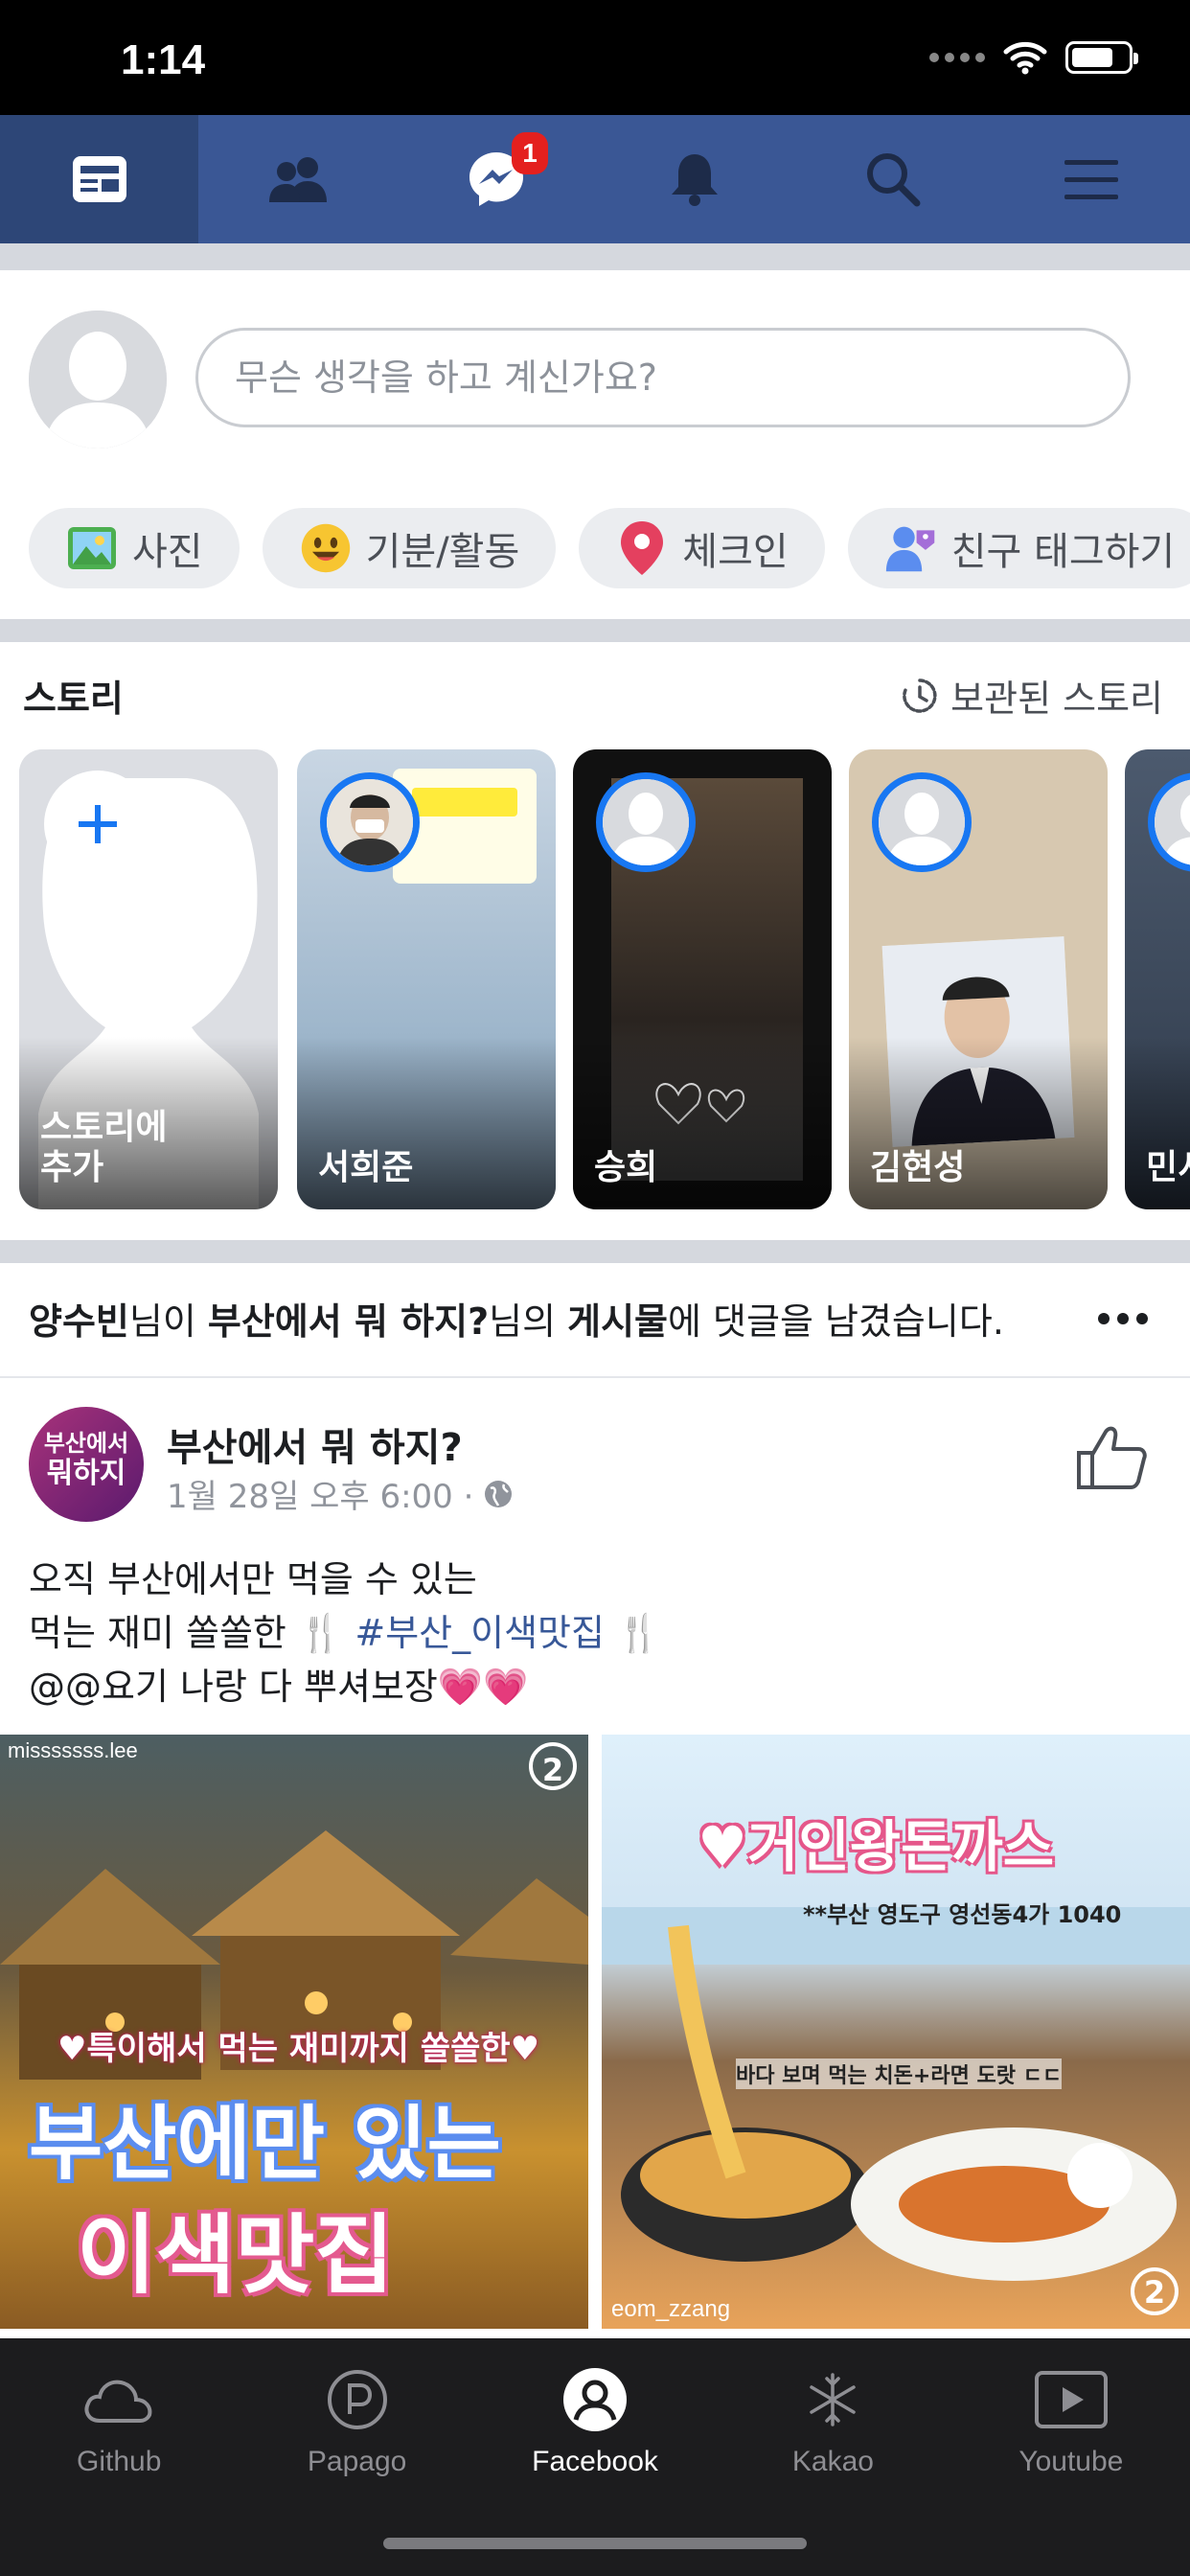  Describe the element at coordinates (86, 1460) in the screenshot. I see `page-avatar-text: 부산에서 뭐하지` at that location.